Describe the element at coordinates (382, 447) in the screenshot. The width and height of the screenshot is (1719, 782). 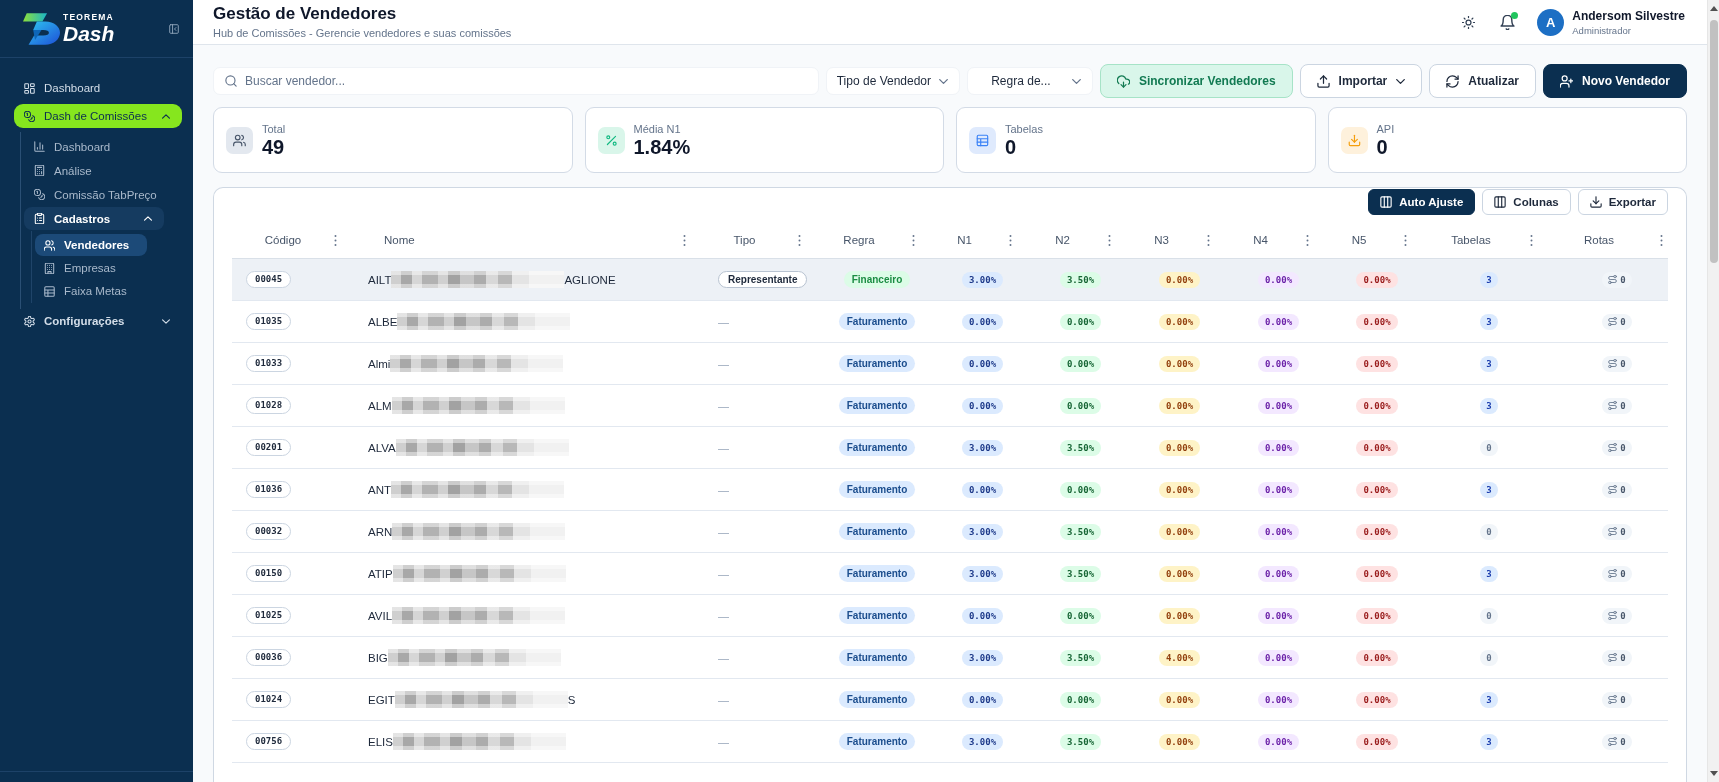
I see `vendor-name: ALVA` at that location.